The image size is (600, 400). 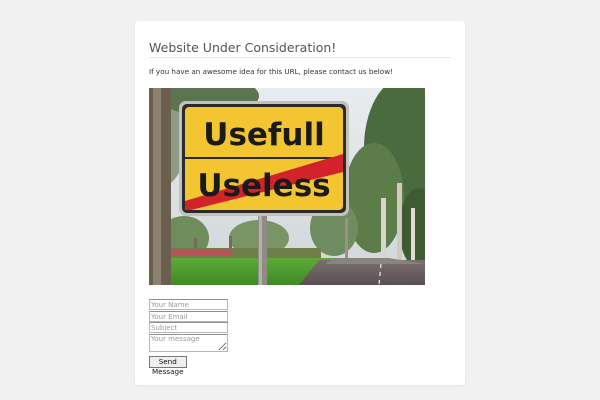 I want to click on page-title: Website Under Consideration!, so click(x=243, y=47).